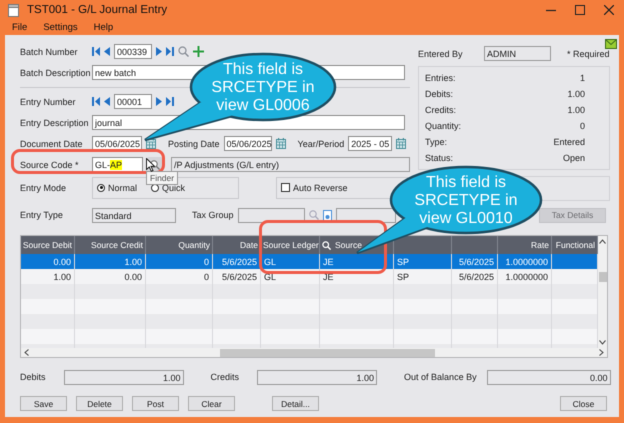  What do you see at coordinates (162, 178) in the screenshot?
I see `tooltip: Finder` at bounding box center [162, 178].